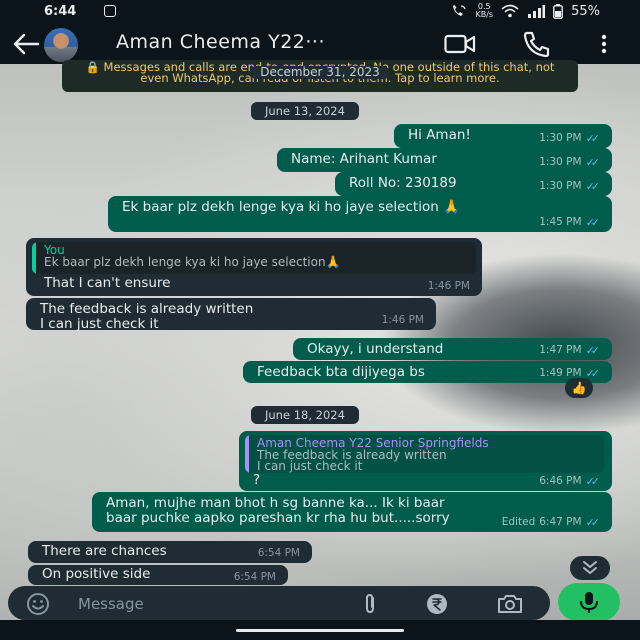 The height and width of the screenshot is (640, 640). What do you see at coordinates (560, 522) in the screenshot?
I see `message-time: 6:47 PM` at bounding box center [560, 522].